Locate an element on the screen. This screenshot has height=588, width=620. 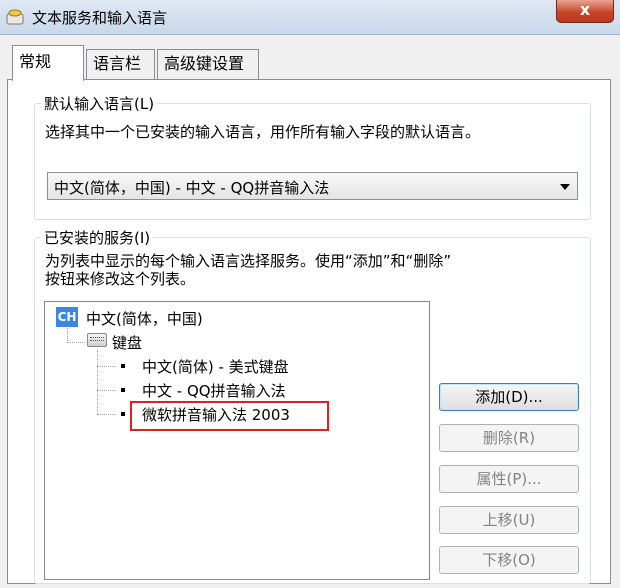
installed-services-legend: 已安装的服务(I) is located at coordinates (97, 237).